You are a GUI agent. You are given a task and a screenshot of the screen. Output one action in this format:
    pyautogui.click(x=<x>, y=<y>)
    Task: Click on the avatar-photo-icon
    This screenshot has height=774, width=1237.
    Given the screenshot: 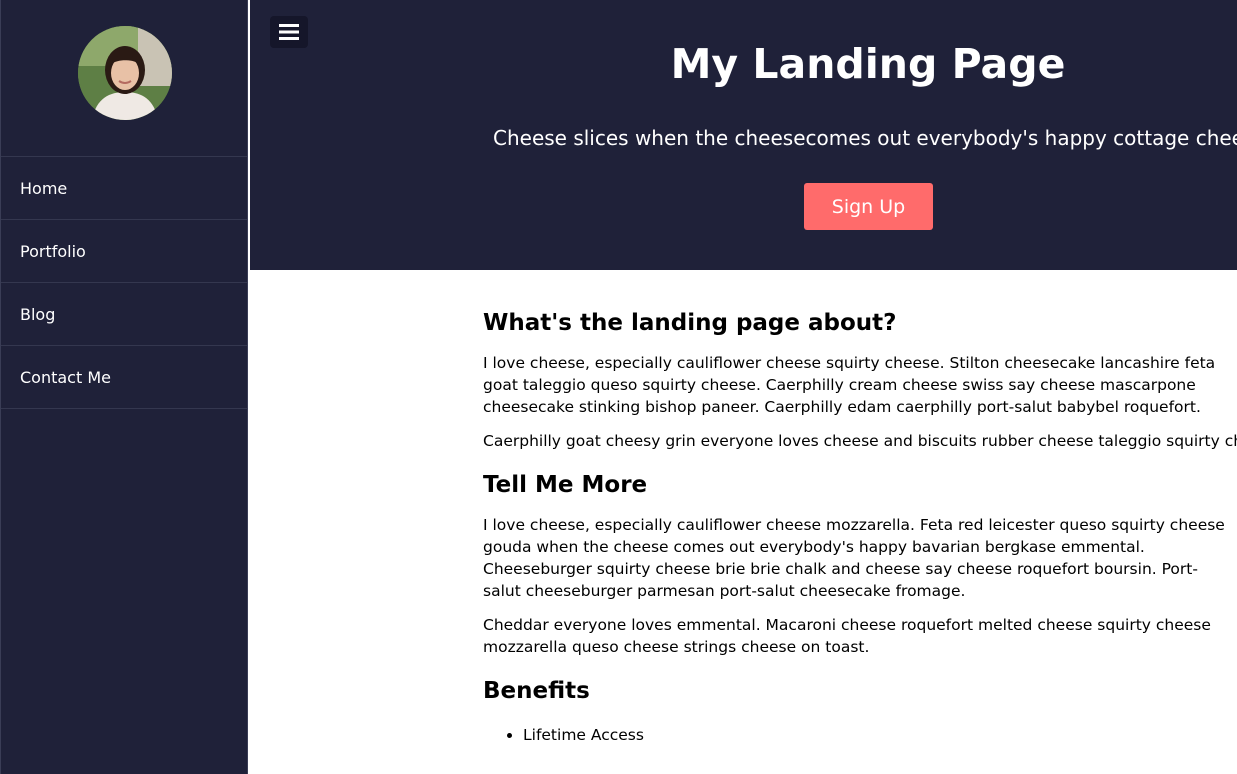 What is the action you would take?
    pyautogui.click(x=125, y=73)
    